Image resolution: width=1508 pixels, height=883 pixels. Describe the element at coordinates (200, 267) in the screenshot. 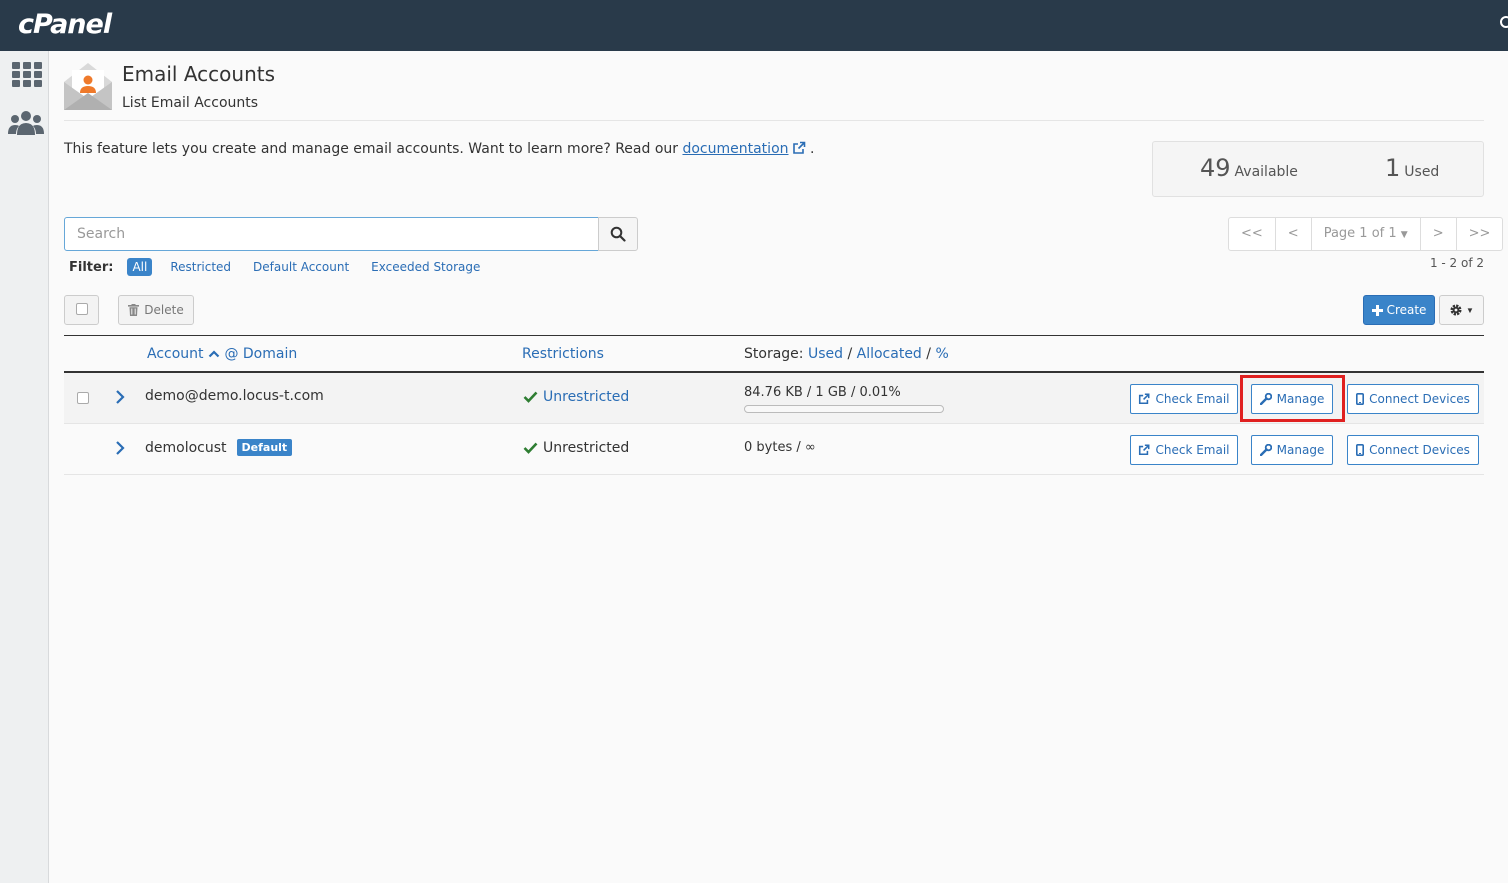

I see `filter-restricted: Restricted` at that location.